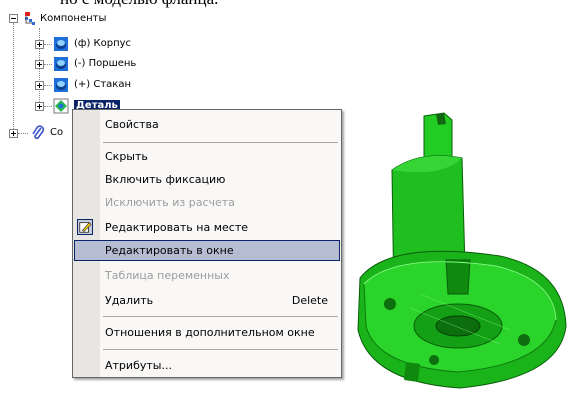 This screenshot has width=574, height=399. I want to click on edit-in-place-icon, so click(85, 227).